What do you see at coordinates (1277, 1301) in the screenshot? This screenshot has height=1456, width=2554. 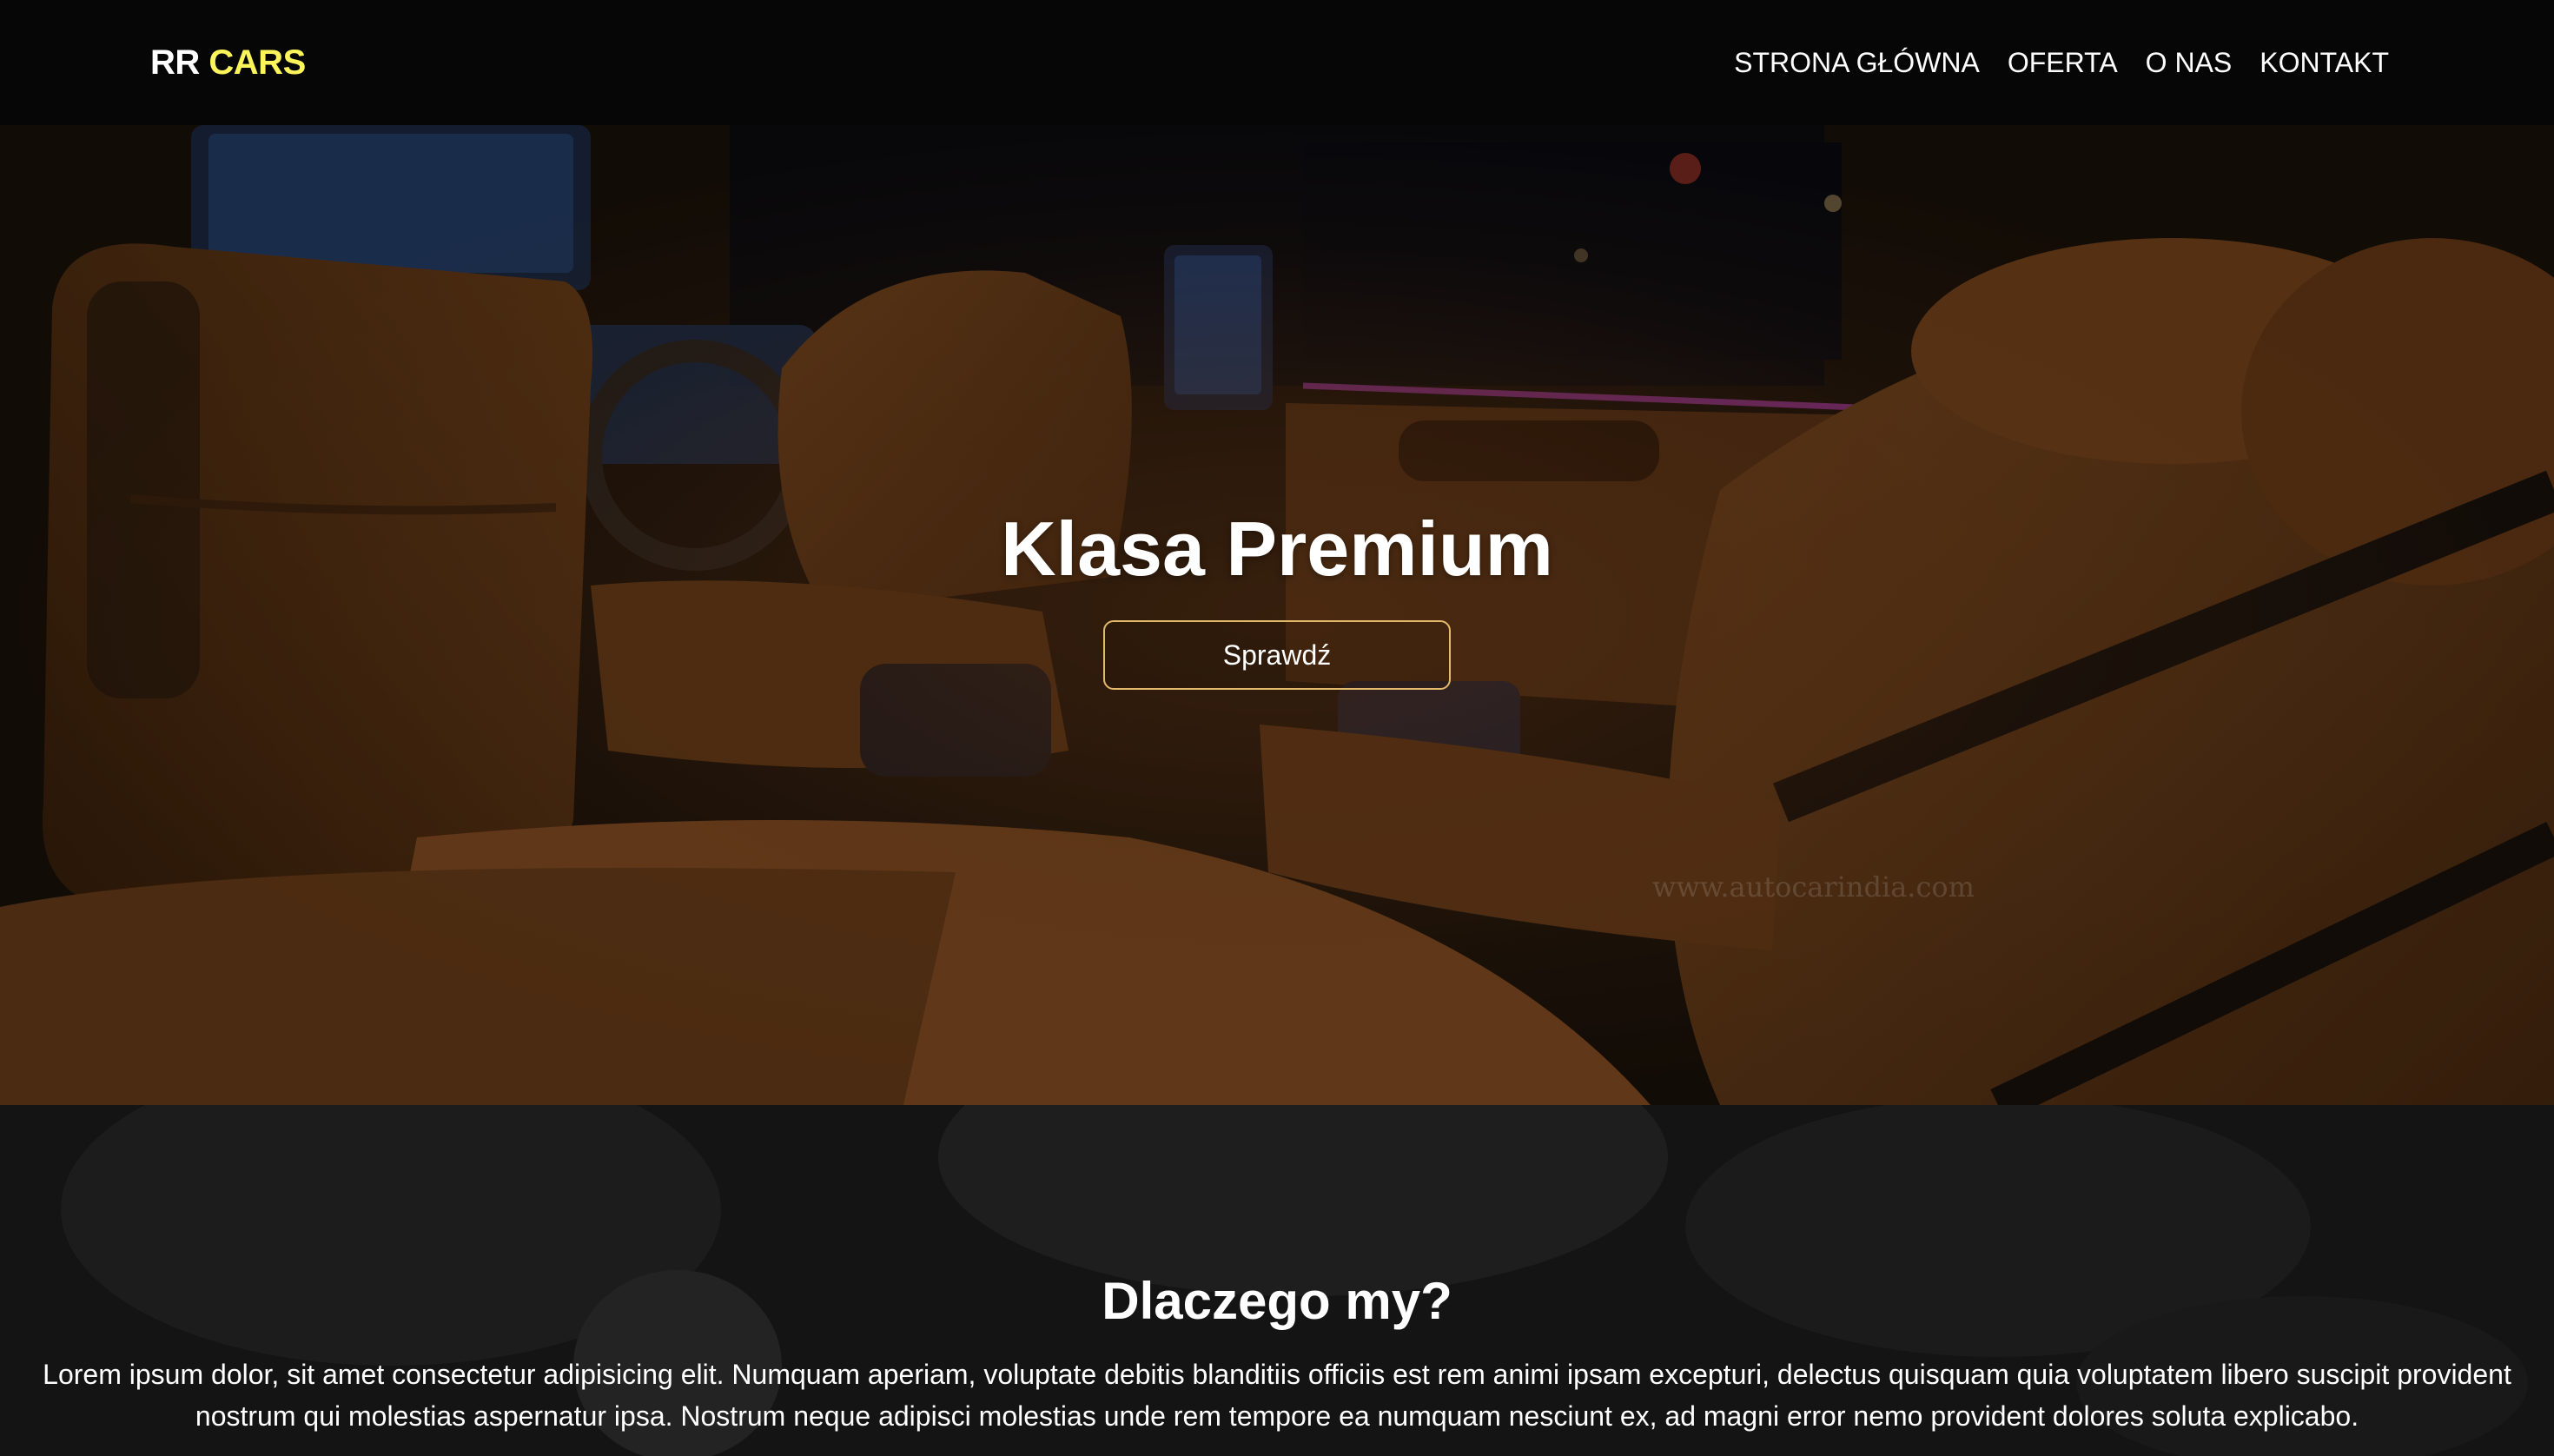 I see `why-us-title: Dlaczego my?` at bounding box center [1277, 1301].